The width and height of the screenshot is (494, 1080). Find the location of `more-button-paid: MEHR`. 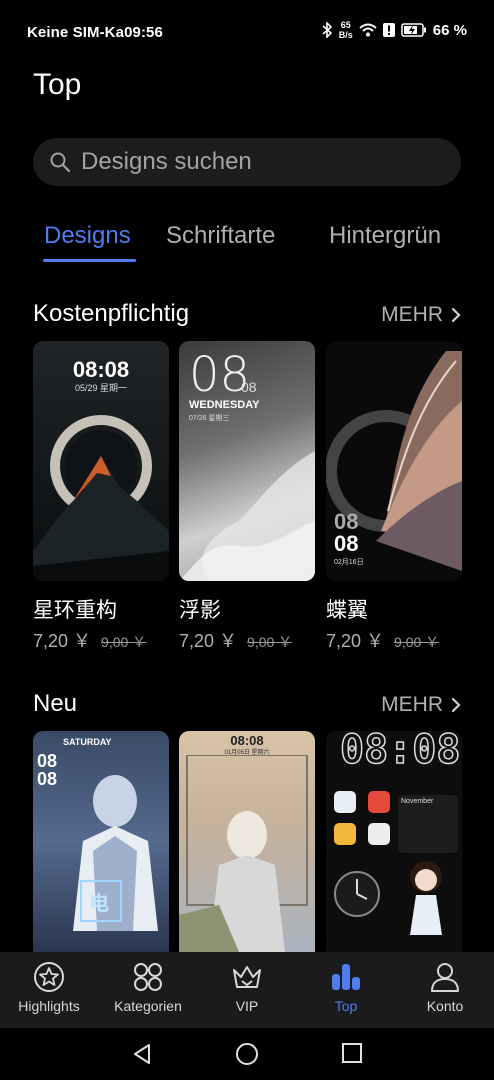

more-button-paid: MEHR is located at coordinates (421, 315).